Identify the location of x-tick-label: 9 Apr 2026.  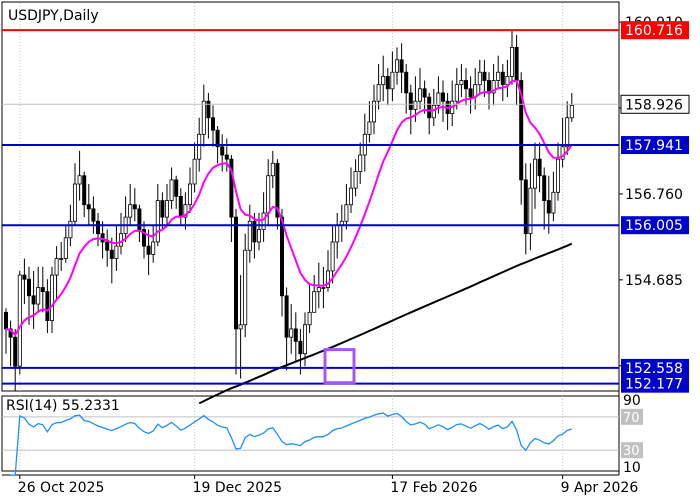
(600, 488).